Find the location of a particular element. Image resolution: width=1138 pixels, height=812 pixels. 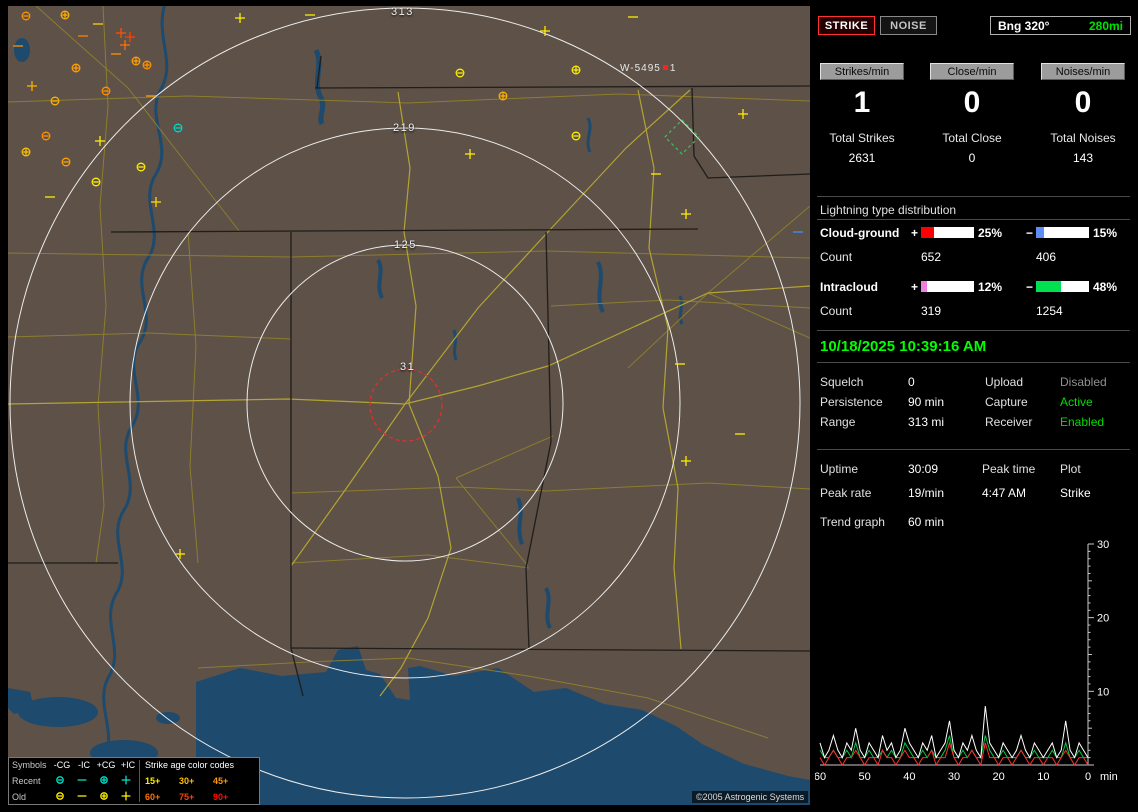

datetime-readout: 10/18/2025 10:39:16 AM is located at coordinates (903, 346).